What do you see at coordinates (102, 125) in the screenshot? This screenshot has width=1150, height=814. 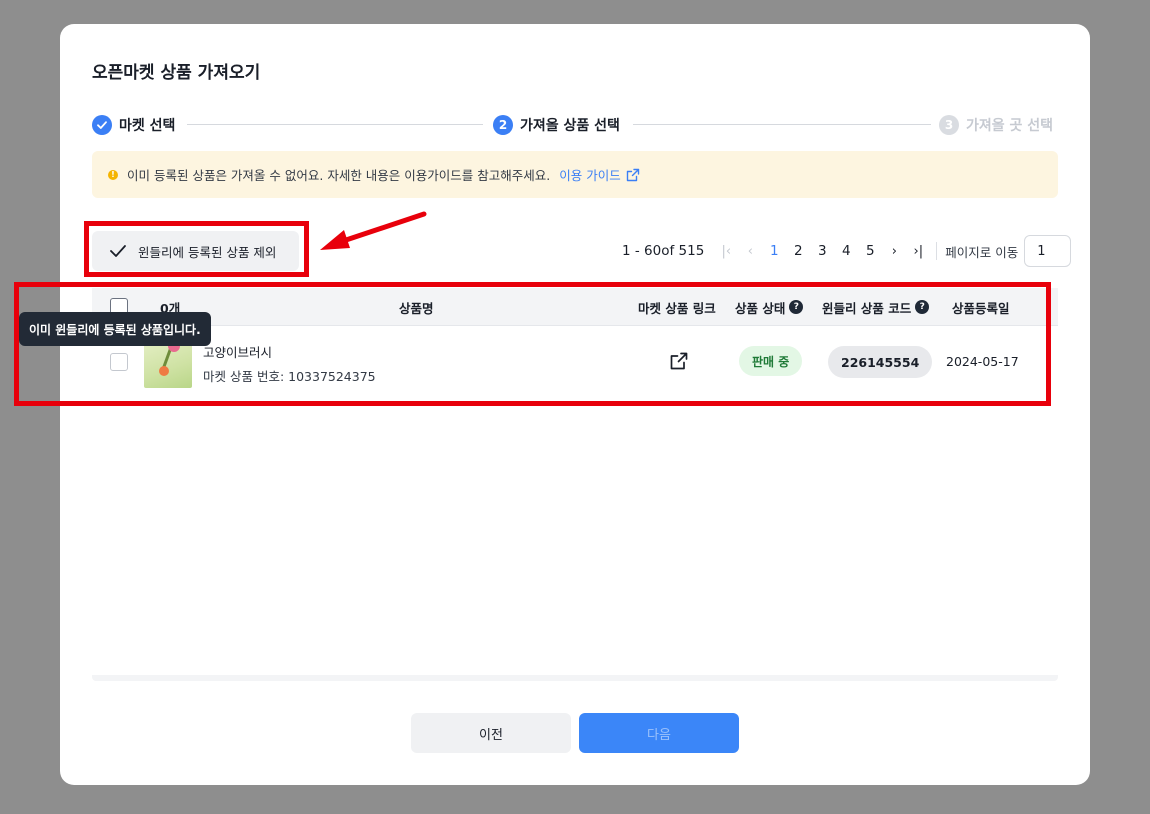 I see `check-icon` at bounding box center [102, 125].